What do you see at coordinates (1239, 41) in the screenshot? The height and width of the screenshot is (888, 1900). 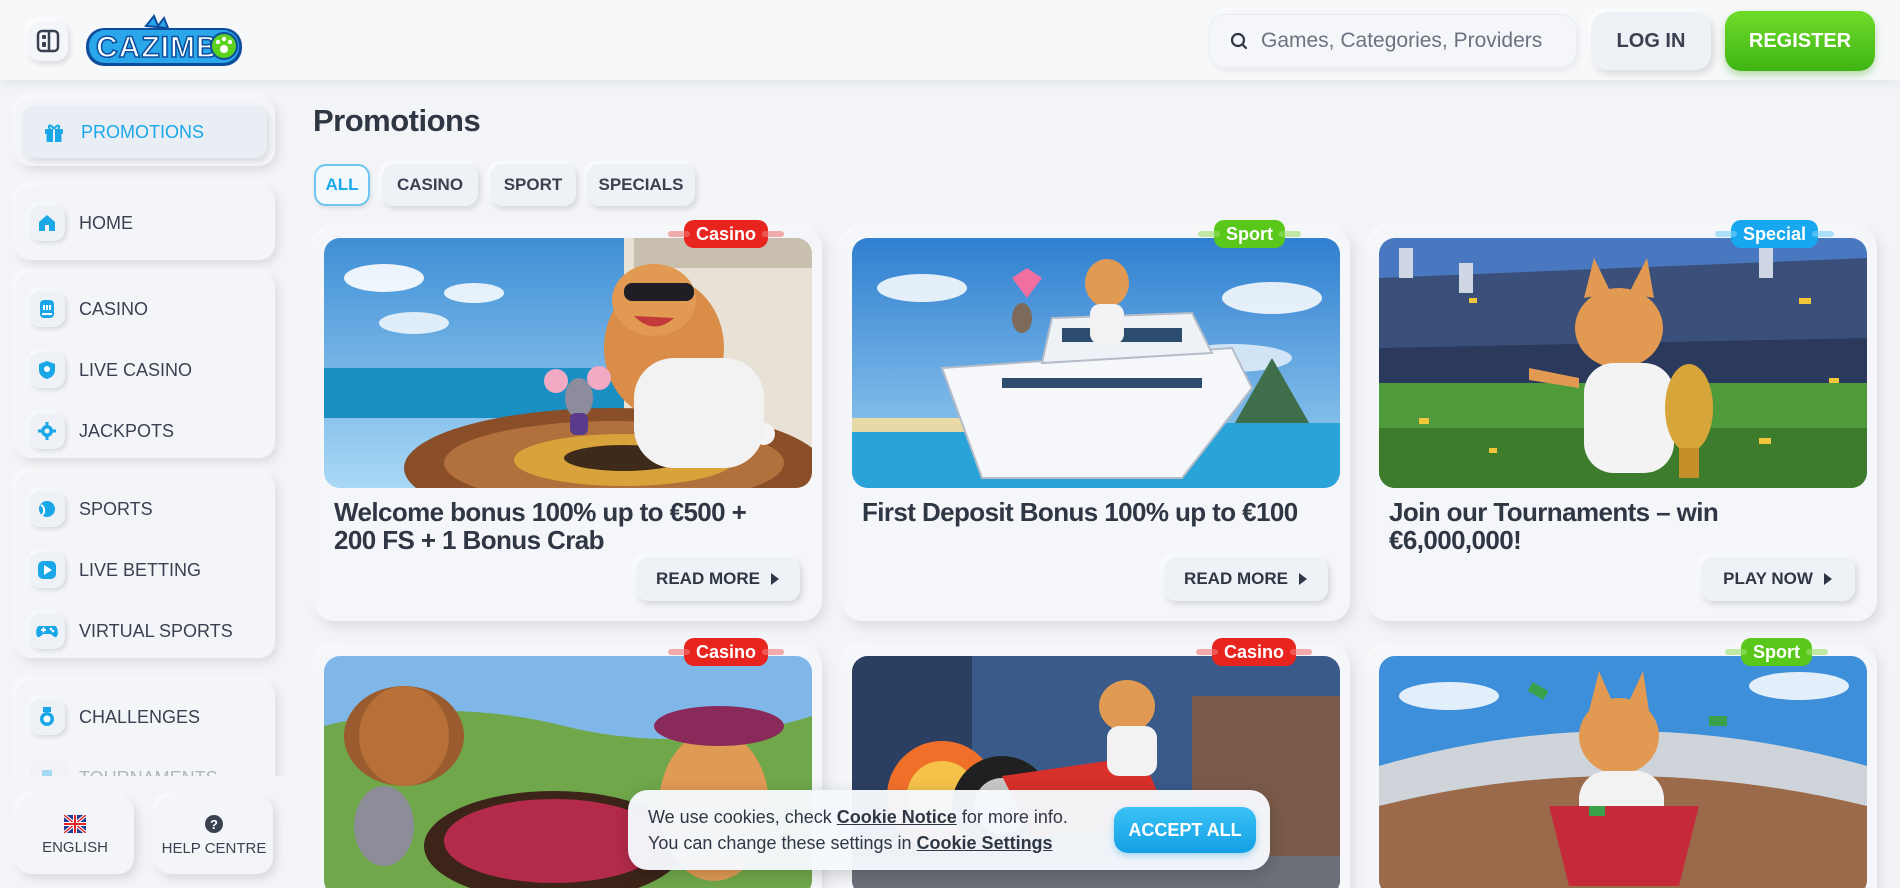 I see `search-icon` at bounding box center [1239, 41].